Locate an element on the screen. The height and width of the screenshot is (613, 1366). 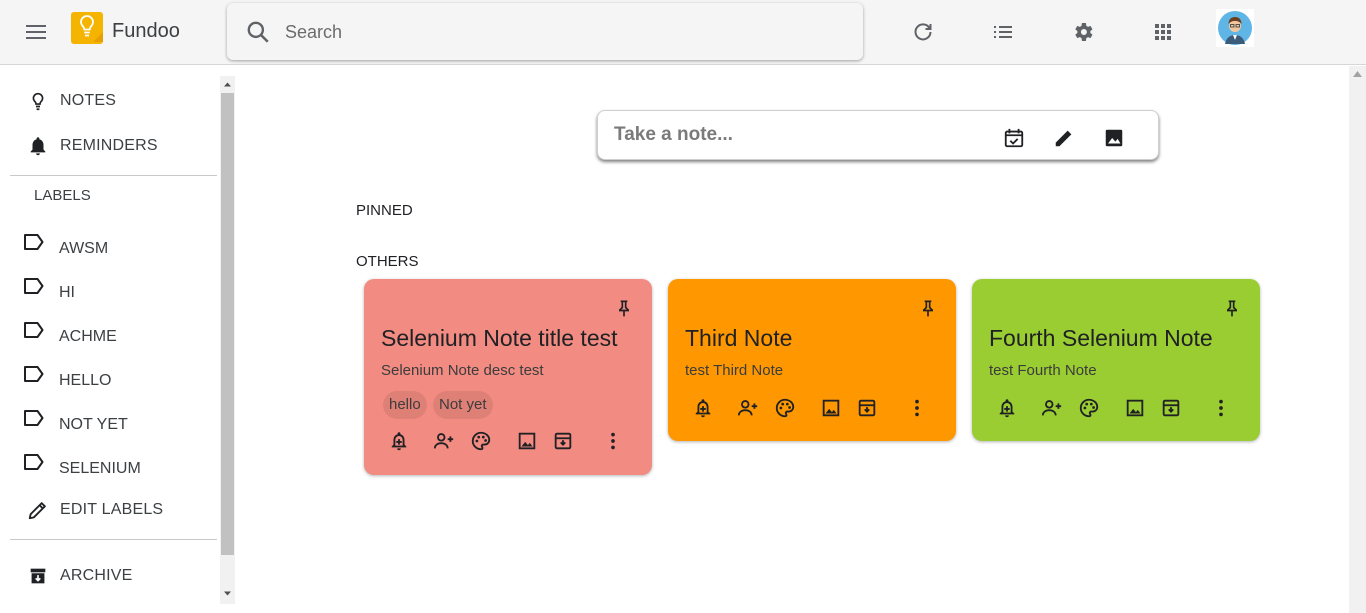
sidebar-item-notes: NOTES is located at coordinates (71, 101).